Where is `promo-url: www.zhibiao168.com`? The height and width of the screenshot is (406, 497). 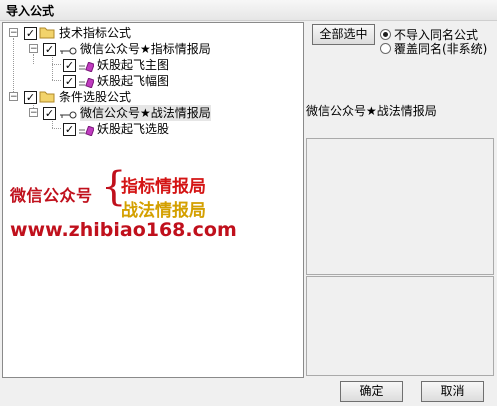 promo-url: www.zhibiao168.com is located at coordinates (123, 230).